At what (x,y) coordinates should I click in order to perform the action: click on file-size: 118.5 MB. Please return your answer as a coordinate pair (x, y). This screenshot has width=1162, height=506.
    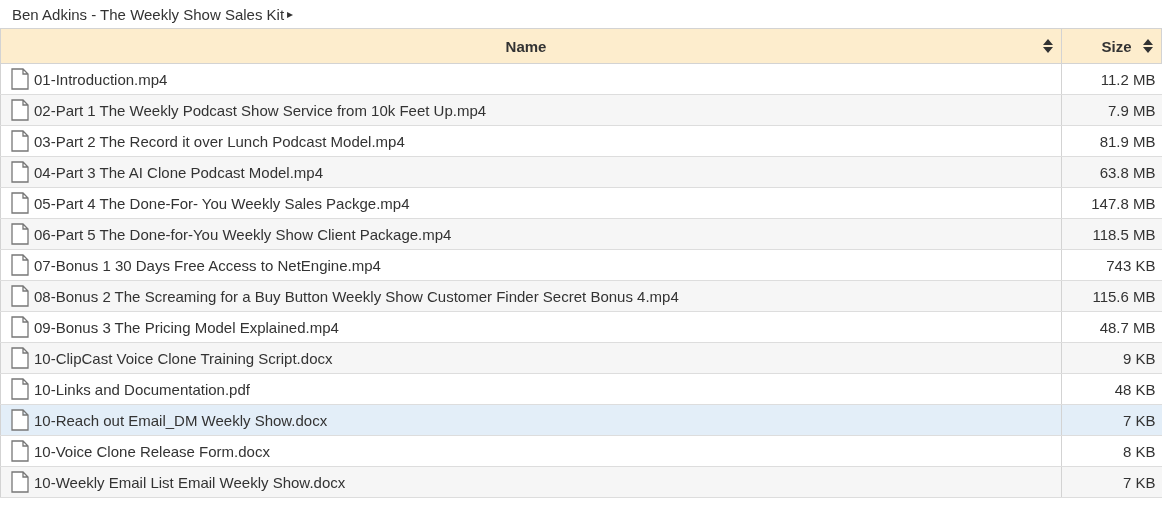
    Looking at the image, I should click on (1111, 234).